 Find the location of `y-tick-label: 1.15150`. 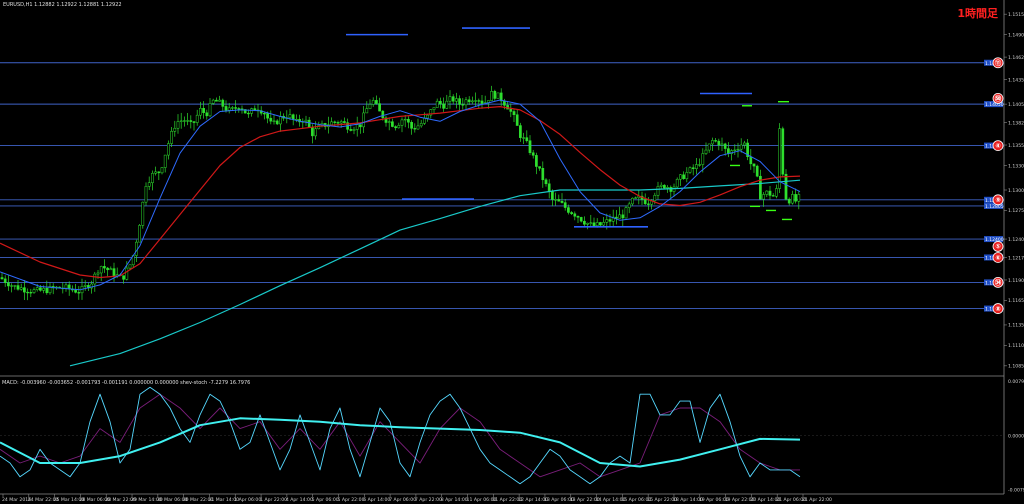

y-tick-label: 1.15150 is located at coordinates (1016, 15).